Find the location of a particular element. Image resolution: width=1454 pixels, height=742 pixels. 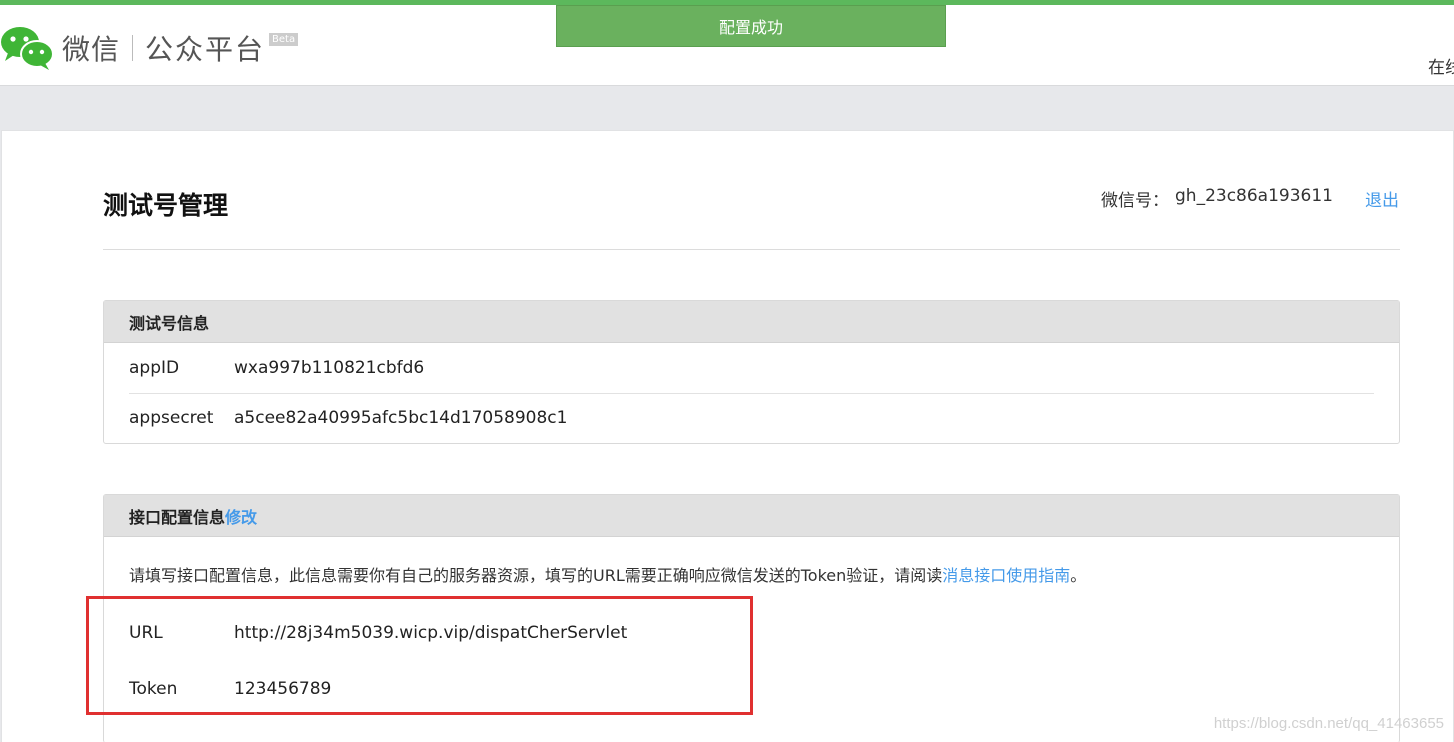

logo-divider is located at coordinates (133, 48).